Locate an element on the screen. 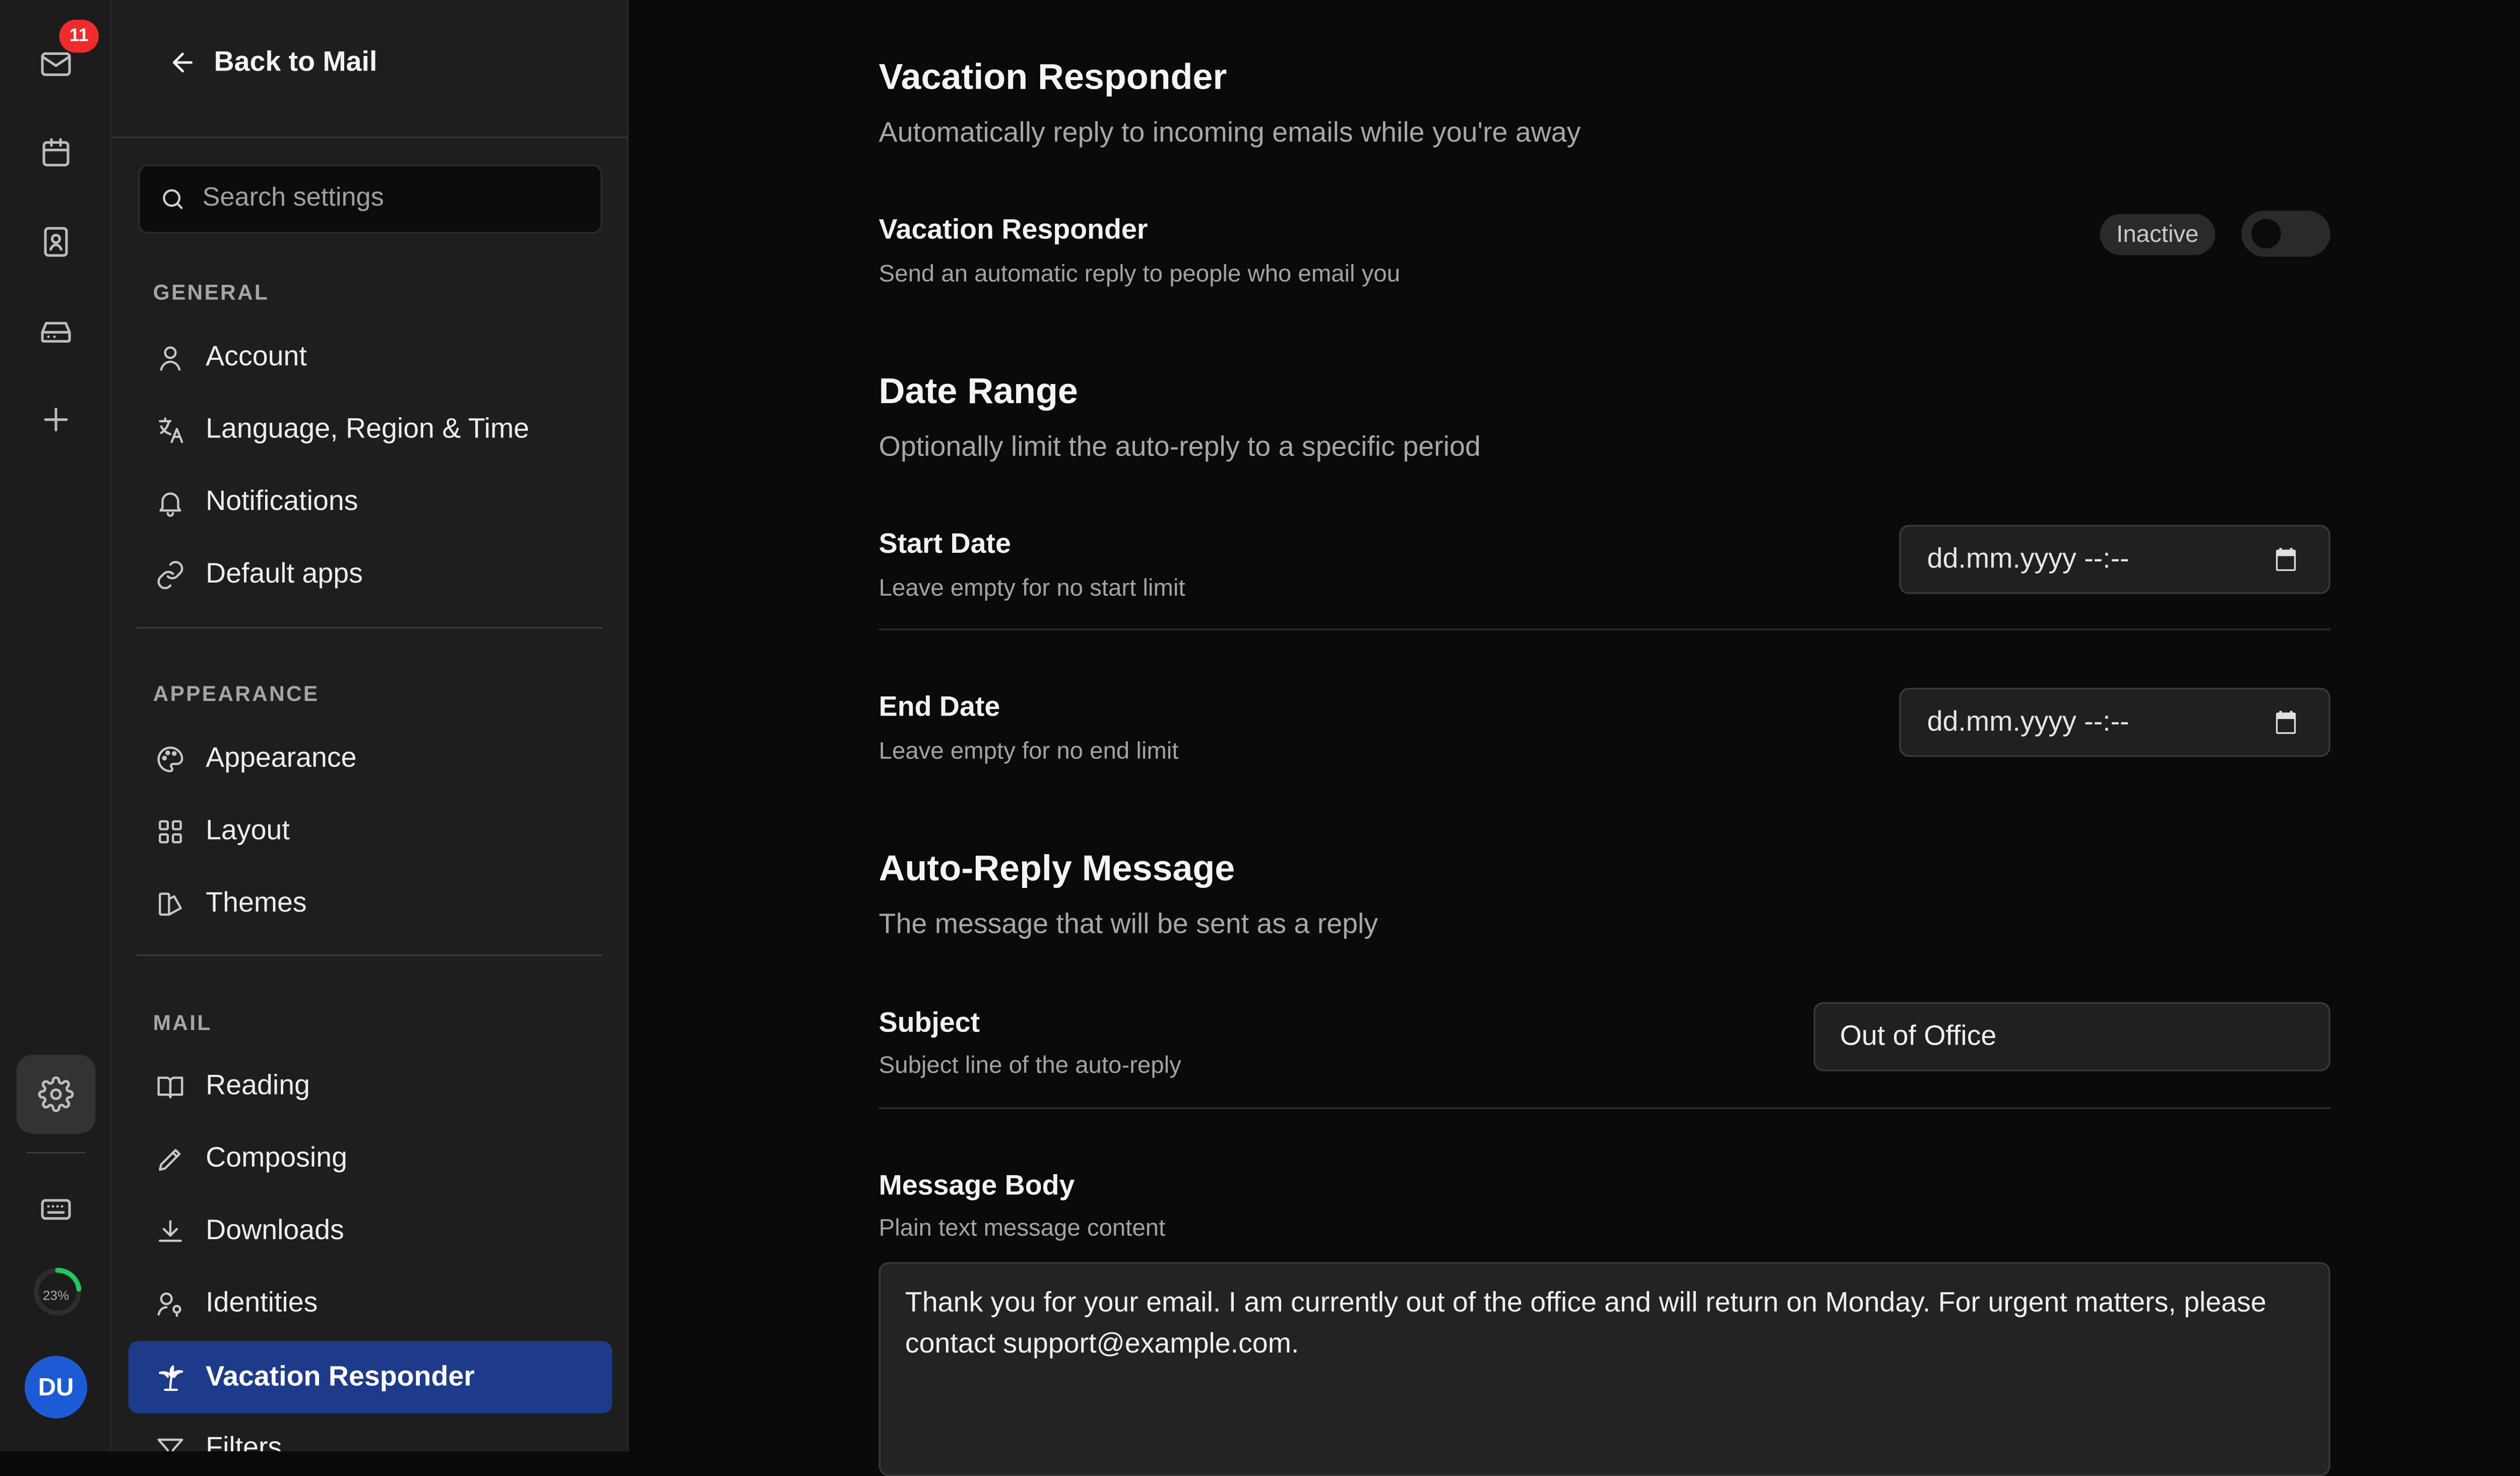  sidebar-item-label: Identities is located at coordinates (262, 1303).